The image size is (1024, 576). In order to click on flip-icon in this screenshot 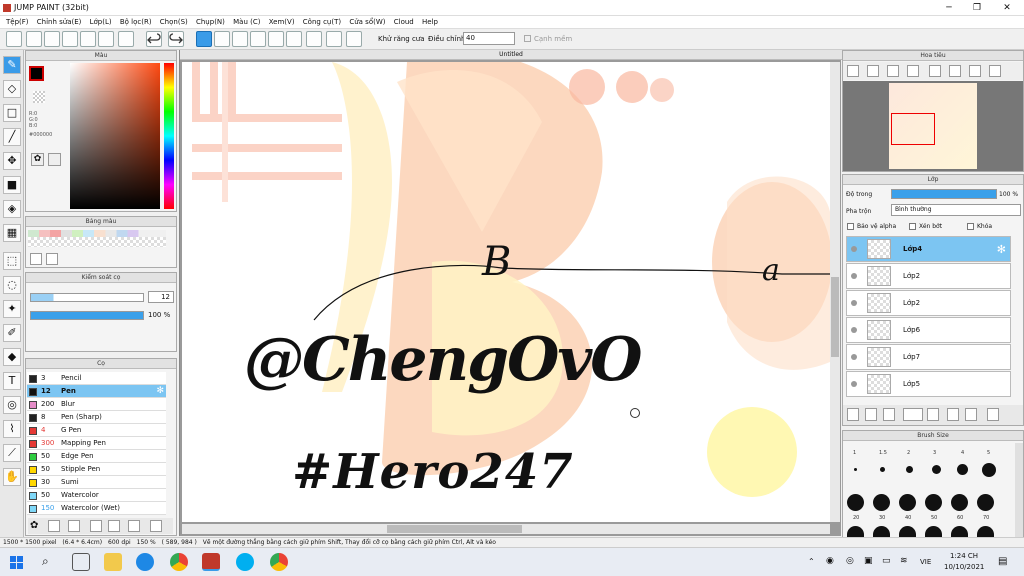, I will do `click(995, 71)`.